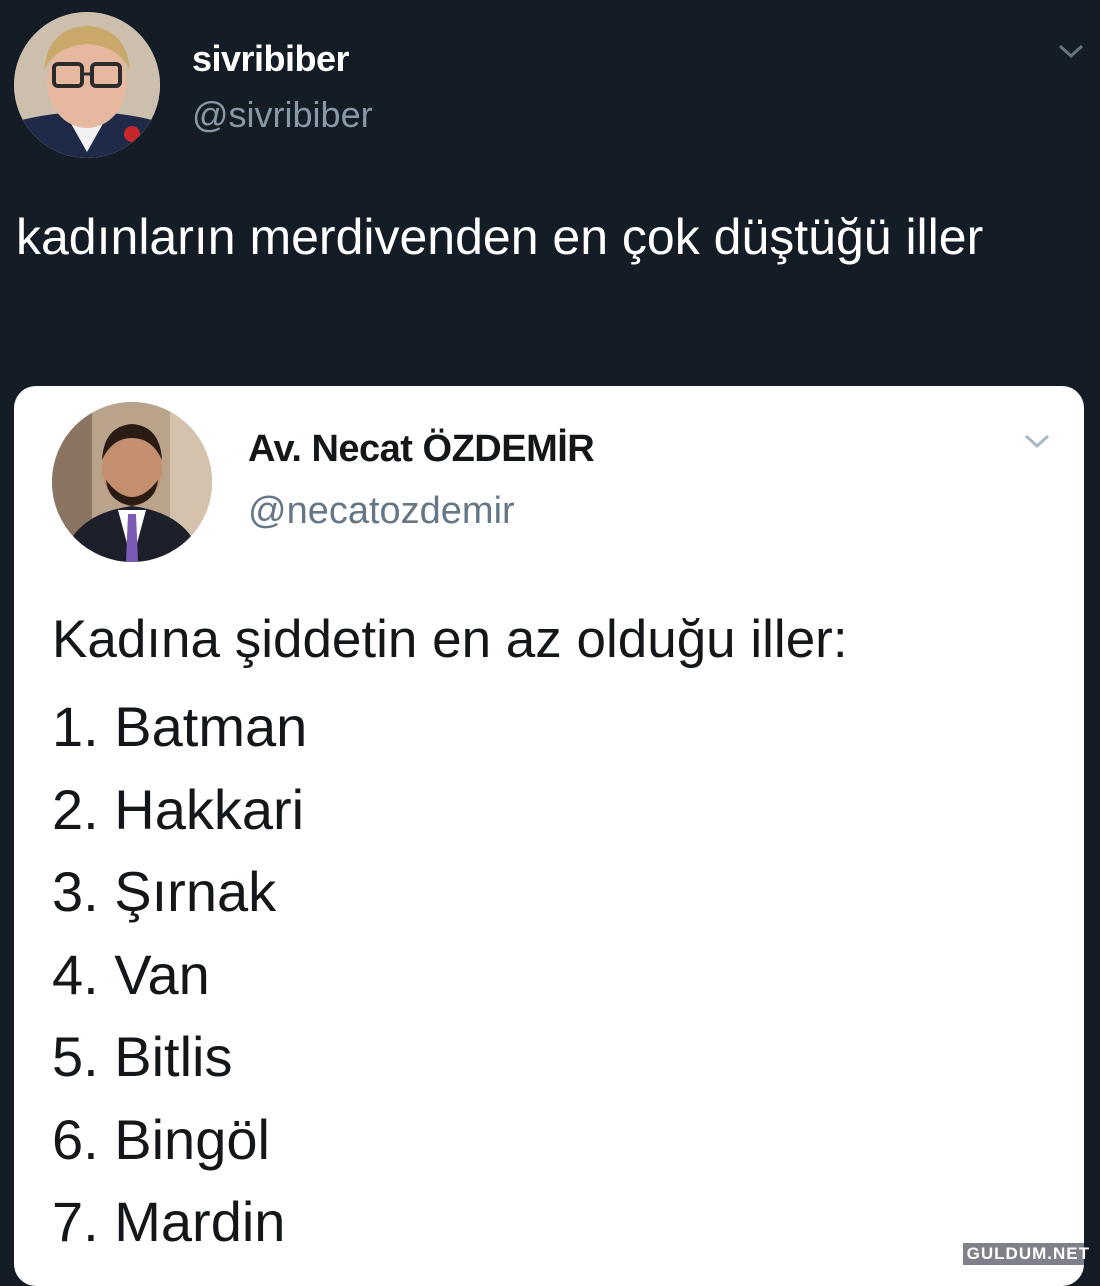 This screenshot has height=1286, width=1100. What do you see at coordinates (169, 1221) in the screenshot?
I see `list-item: 7. Mardin` at bounding box center [169, 1221].